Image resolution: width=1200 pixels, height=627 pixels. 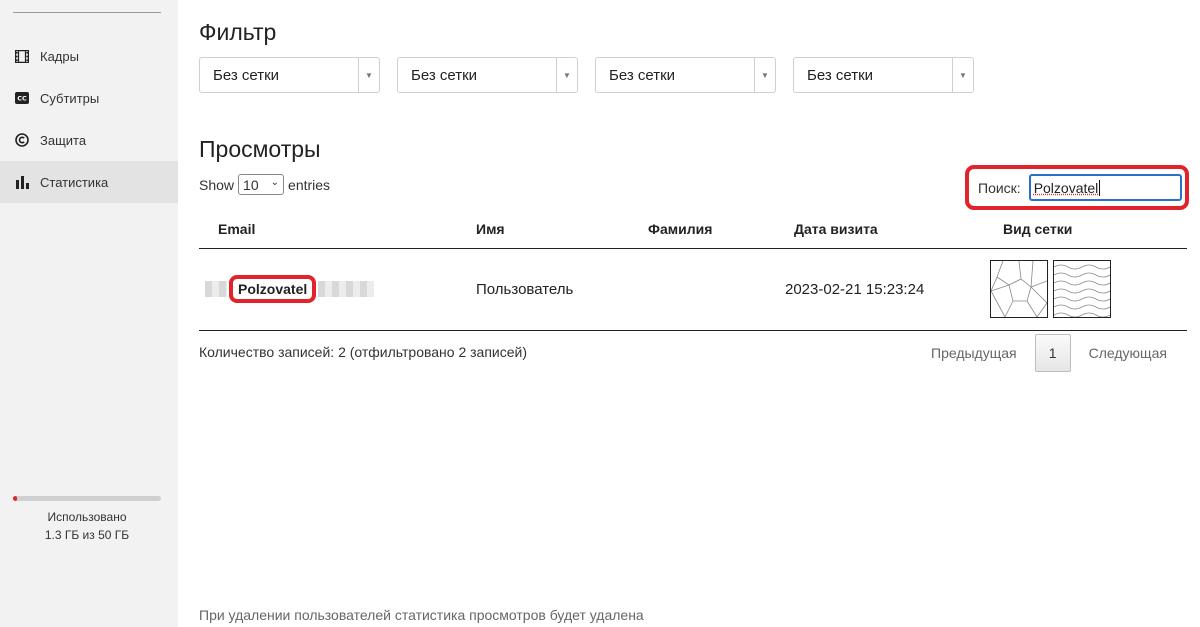 What do you see at coordinates (487, 75) in the screenshot?
I see `grid-filter-select-2: Без сетки ▼` at bounding box center [487, 75].